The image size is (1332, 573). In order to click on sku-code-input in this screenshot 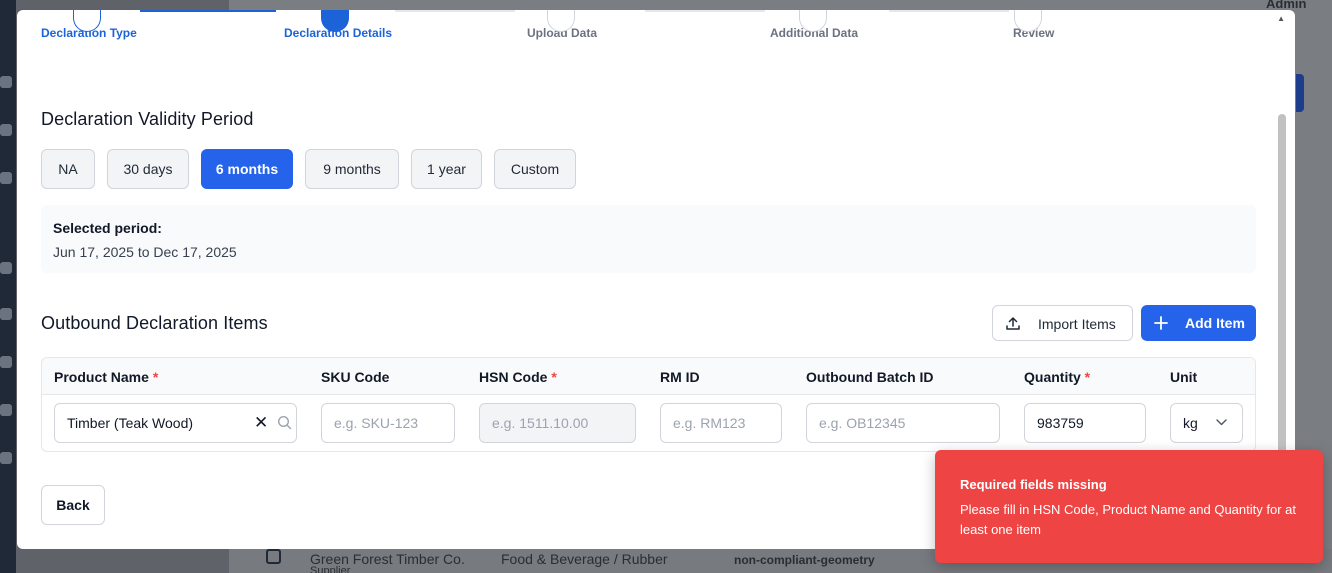, I will do `click(388, 423)`.